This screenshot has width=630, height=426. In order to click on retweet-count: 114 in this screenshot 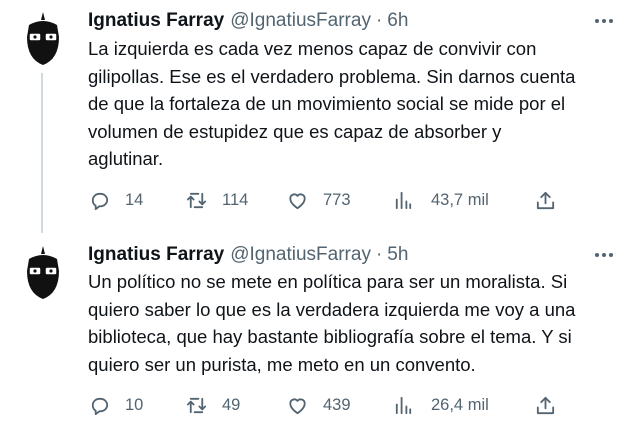, I will do `click(235, 199)`.